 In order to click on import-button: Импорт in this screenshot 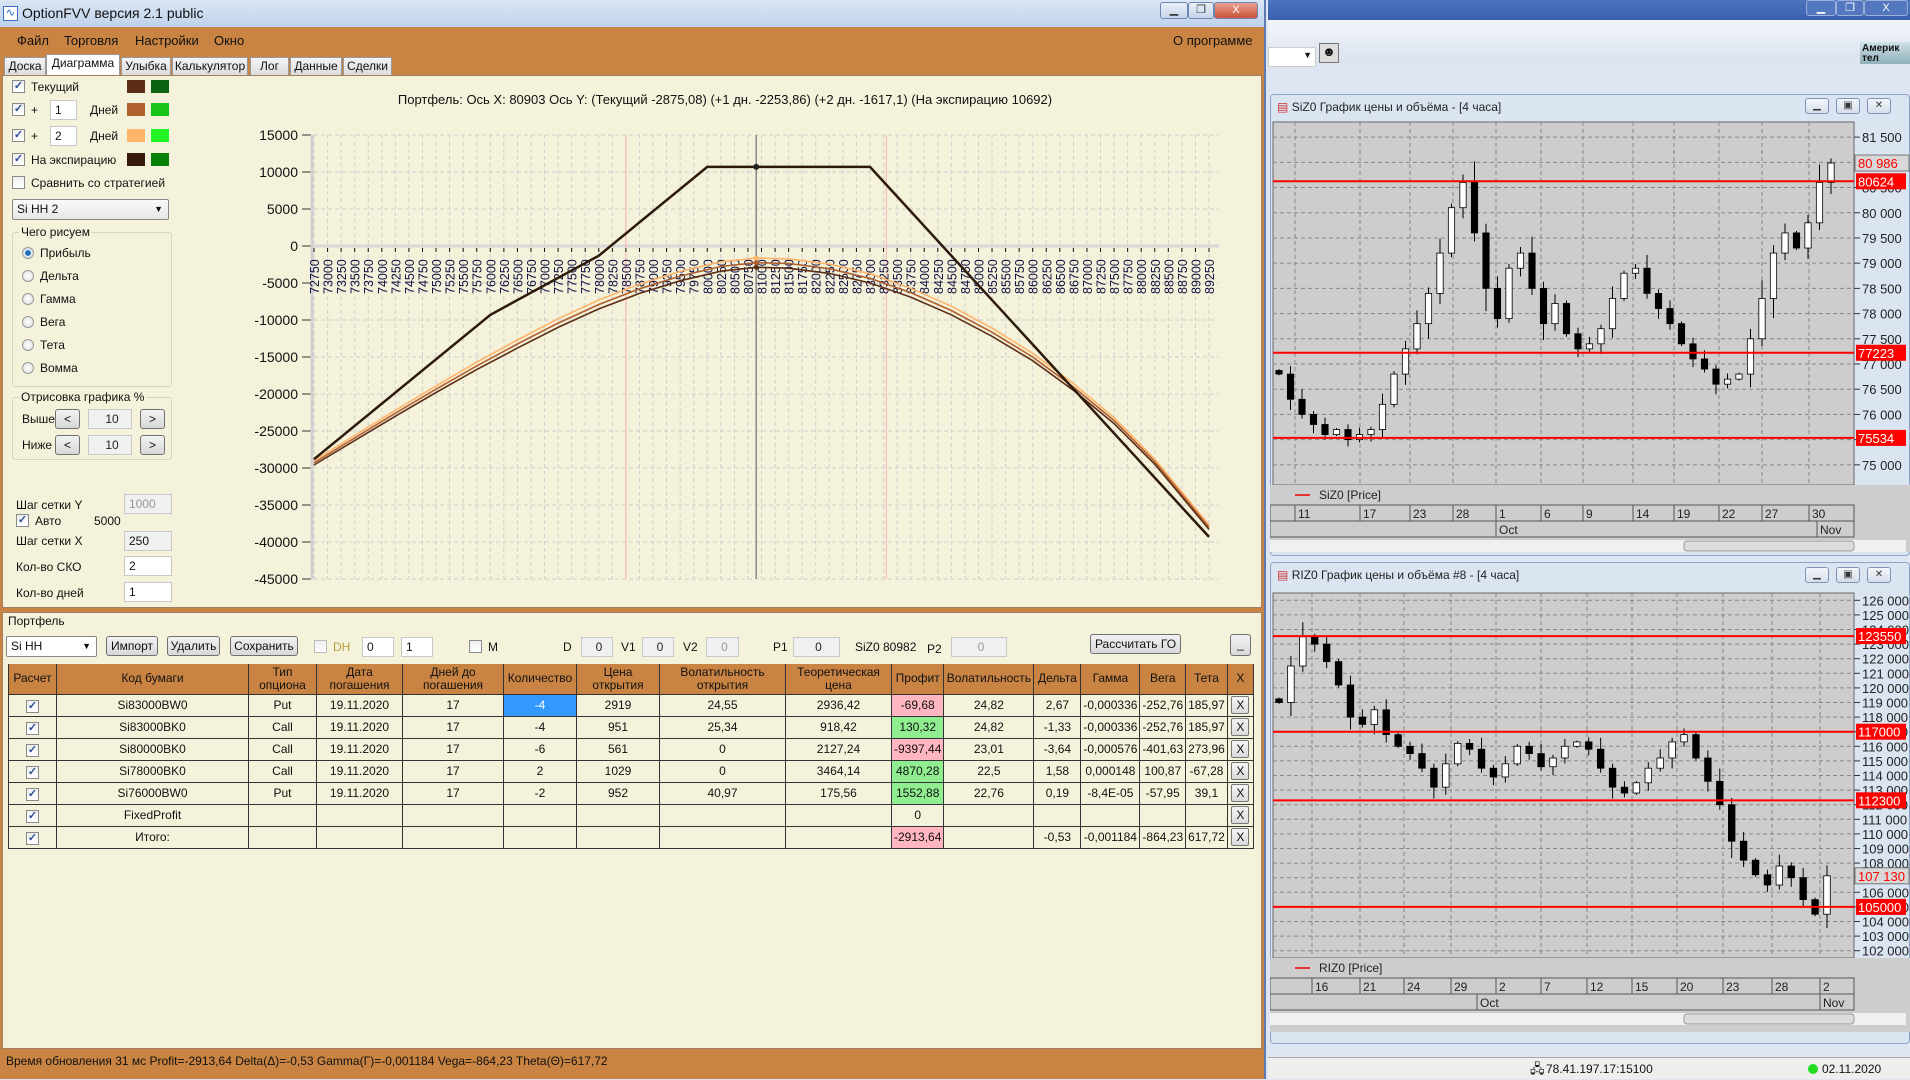, I will do `click(132, 646)`.